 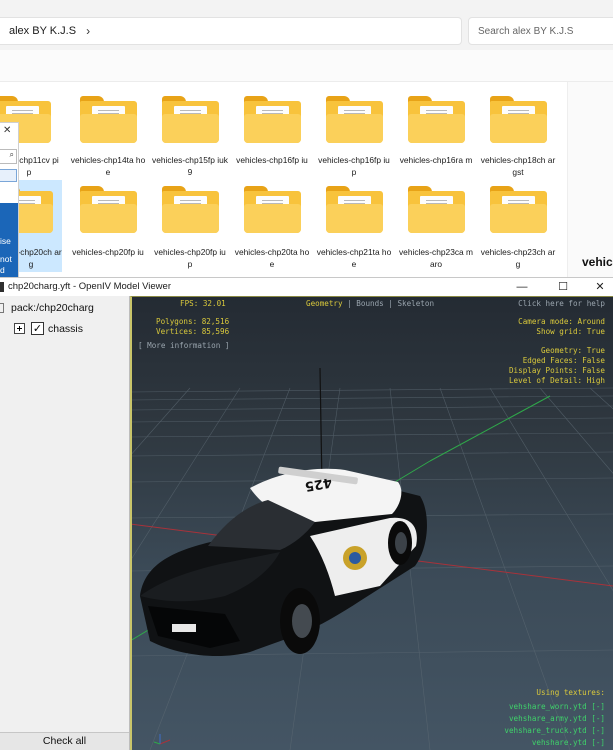 I want to click on fps-readout: FPS: 32.01, so click(x=203, y=303).